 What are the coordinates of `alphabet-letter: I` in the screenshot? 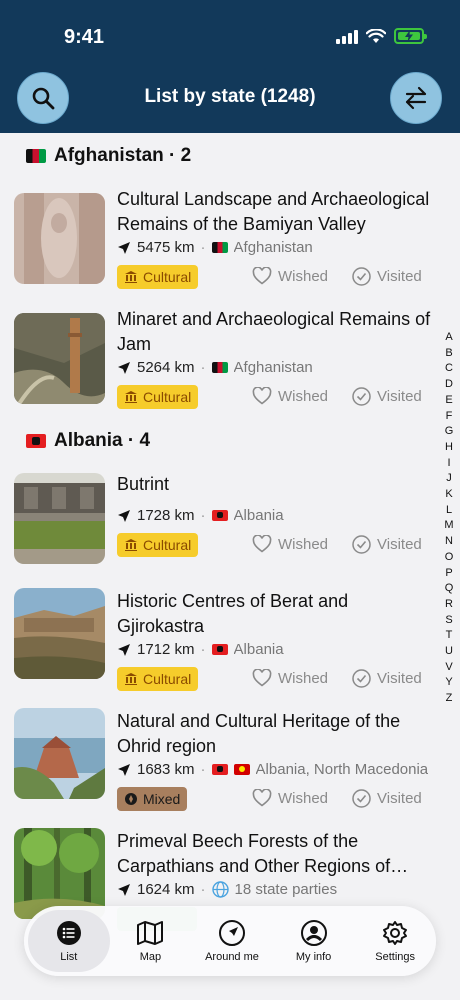 It's located at (448, 464).